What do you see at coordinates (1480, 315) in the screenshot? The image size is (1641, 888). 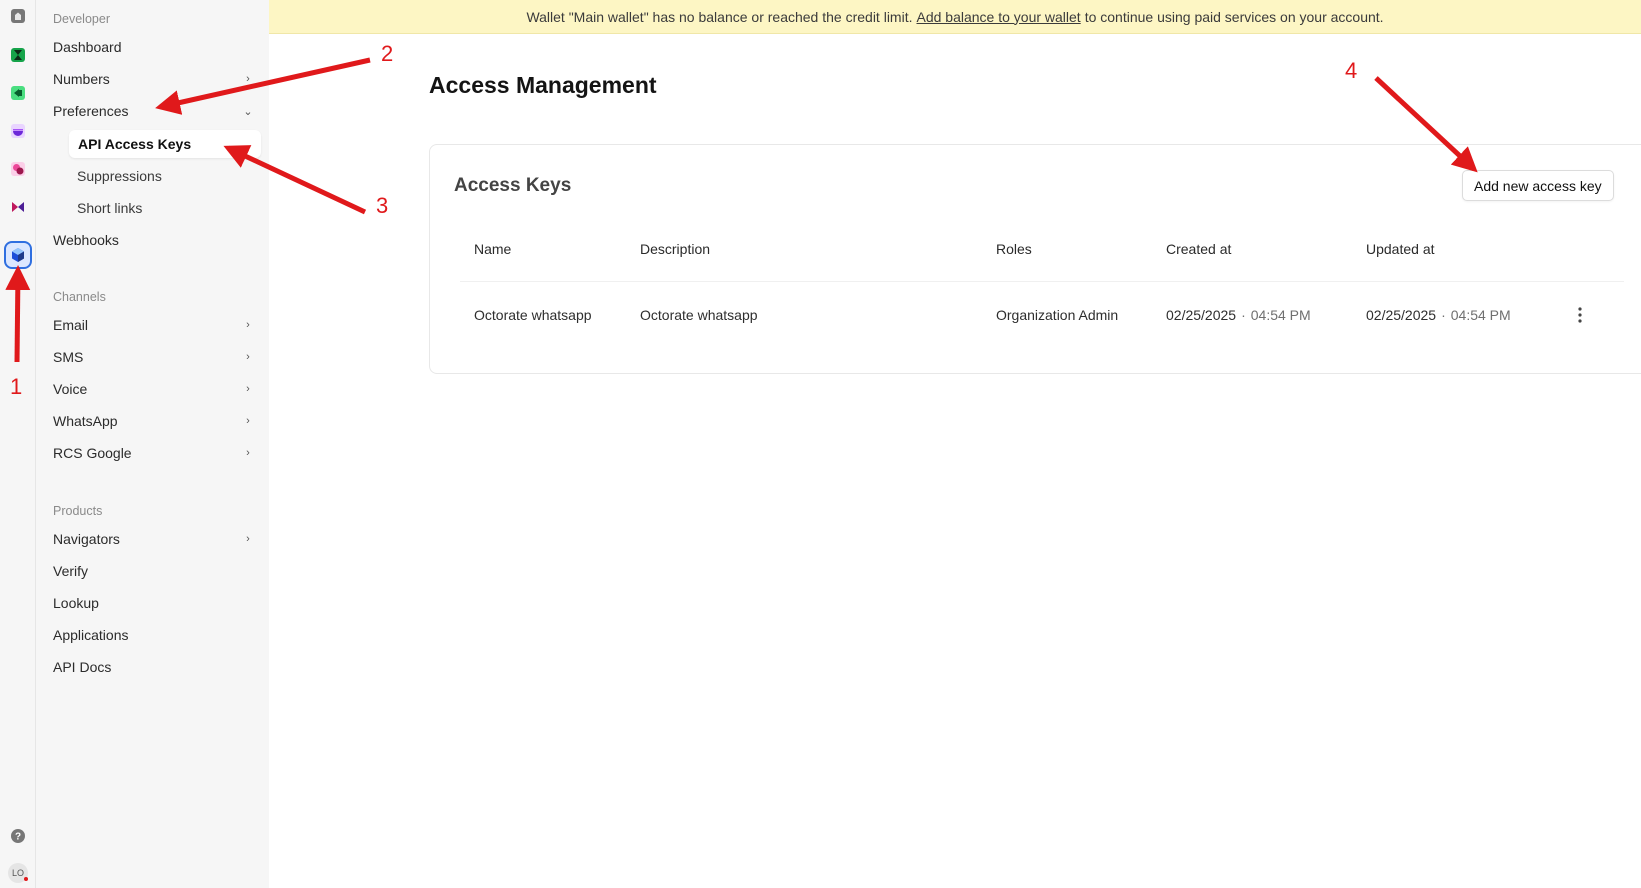 I see `updated-time: 04:54 PM` at bounding box center [1480, 315].